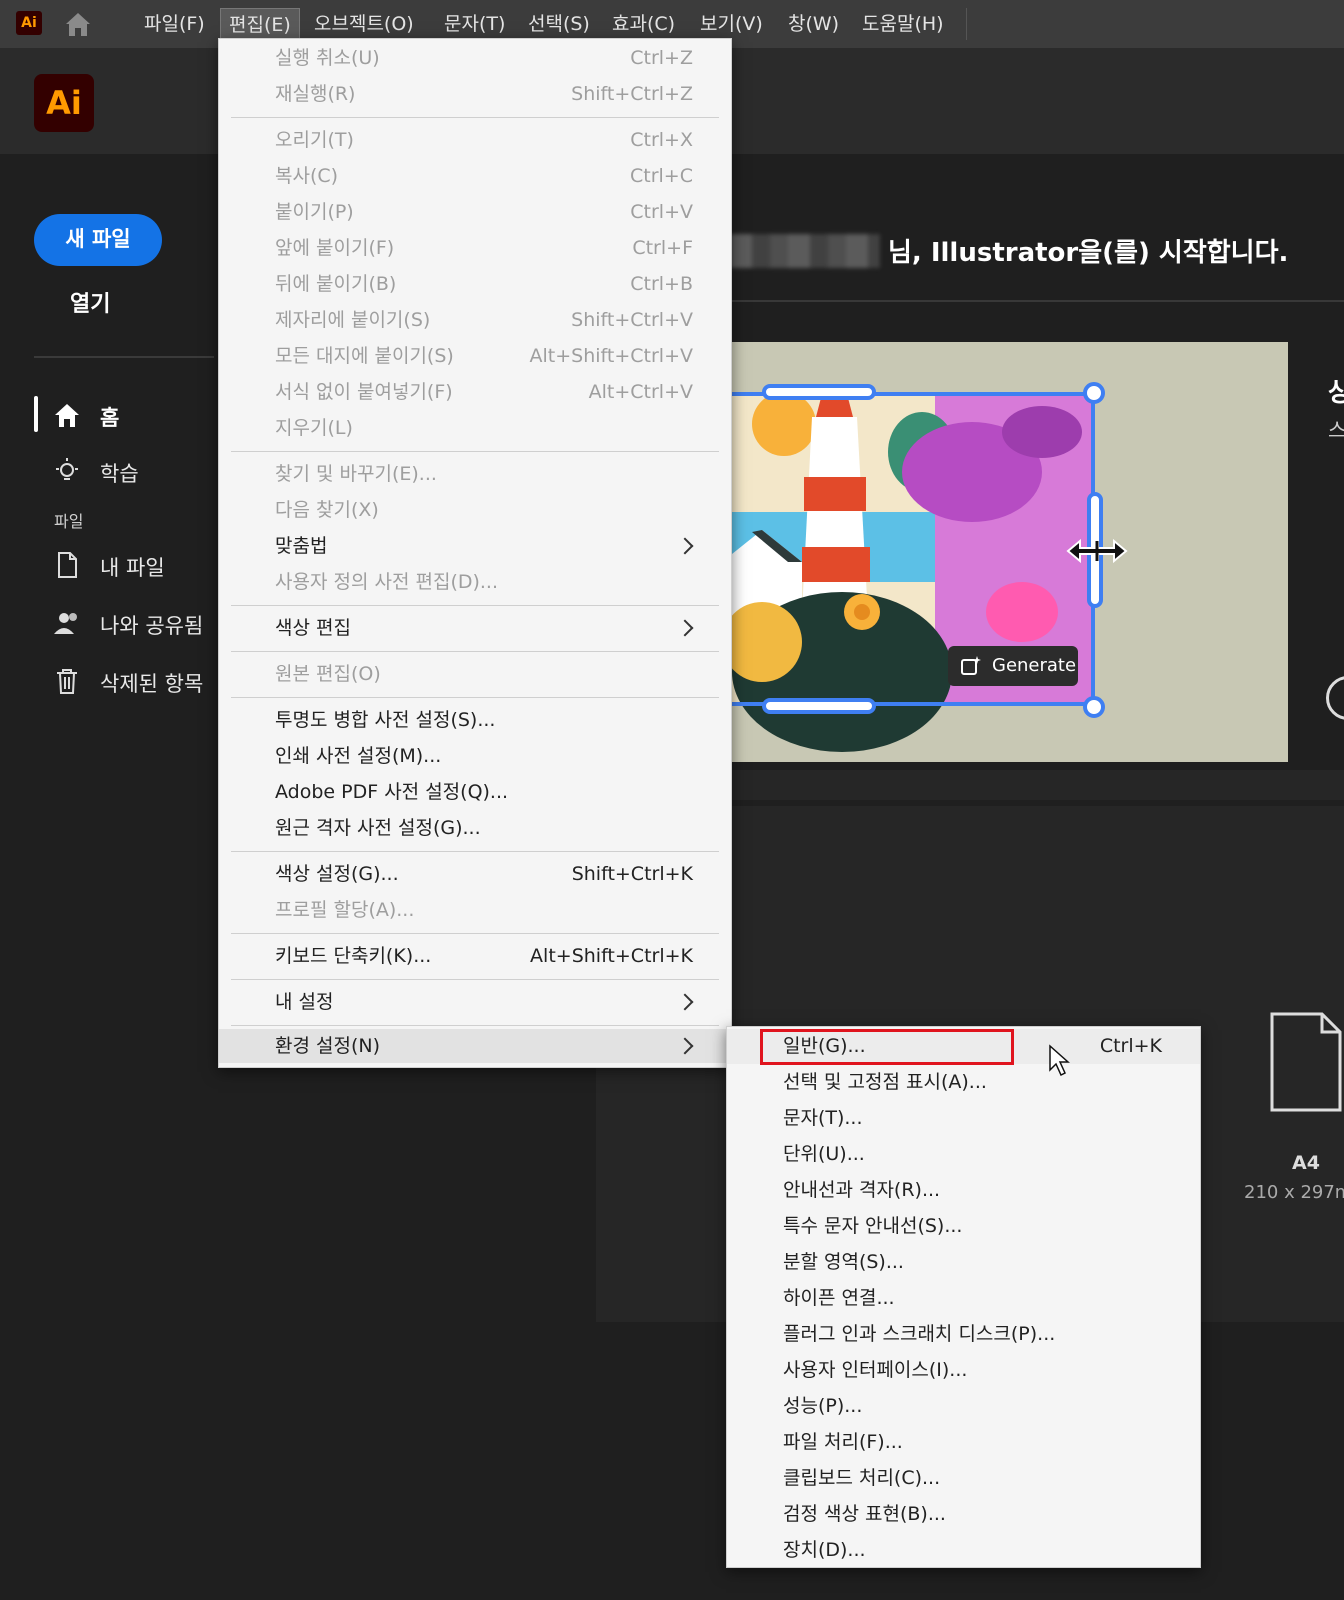 This screenshot has height=1600, width=1344. I want to click on menu-item-edit-original: 원본 편집(O), so click(475, 674).